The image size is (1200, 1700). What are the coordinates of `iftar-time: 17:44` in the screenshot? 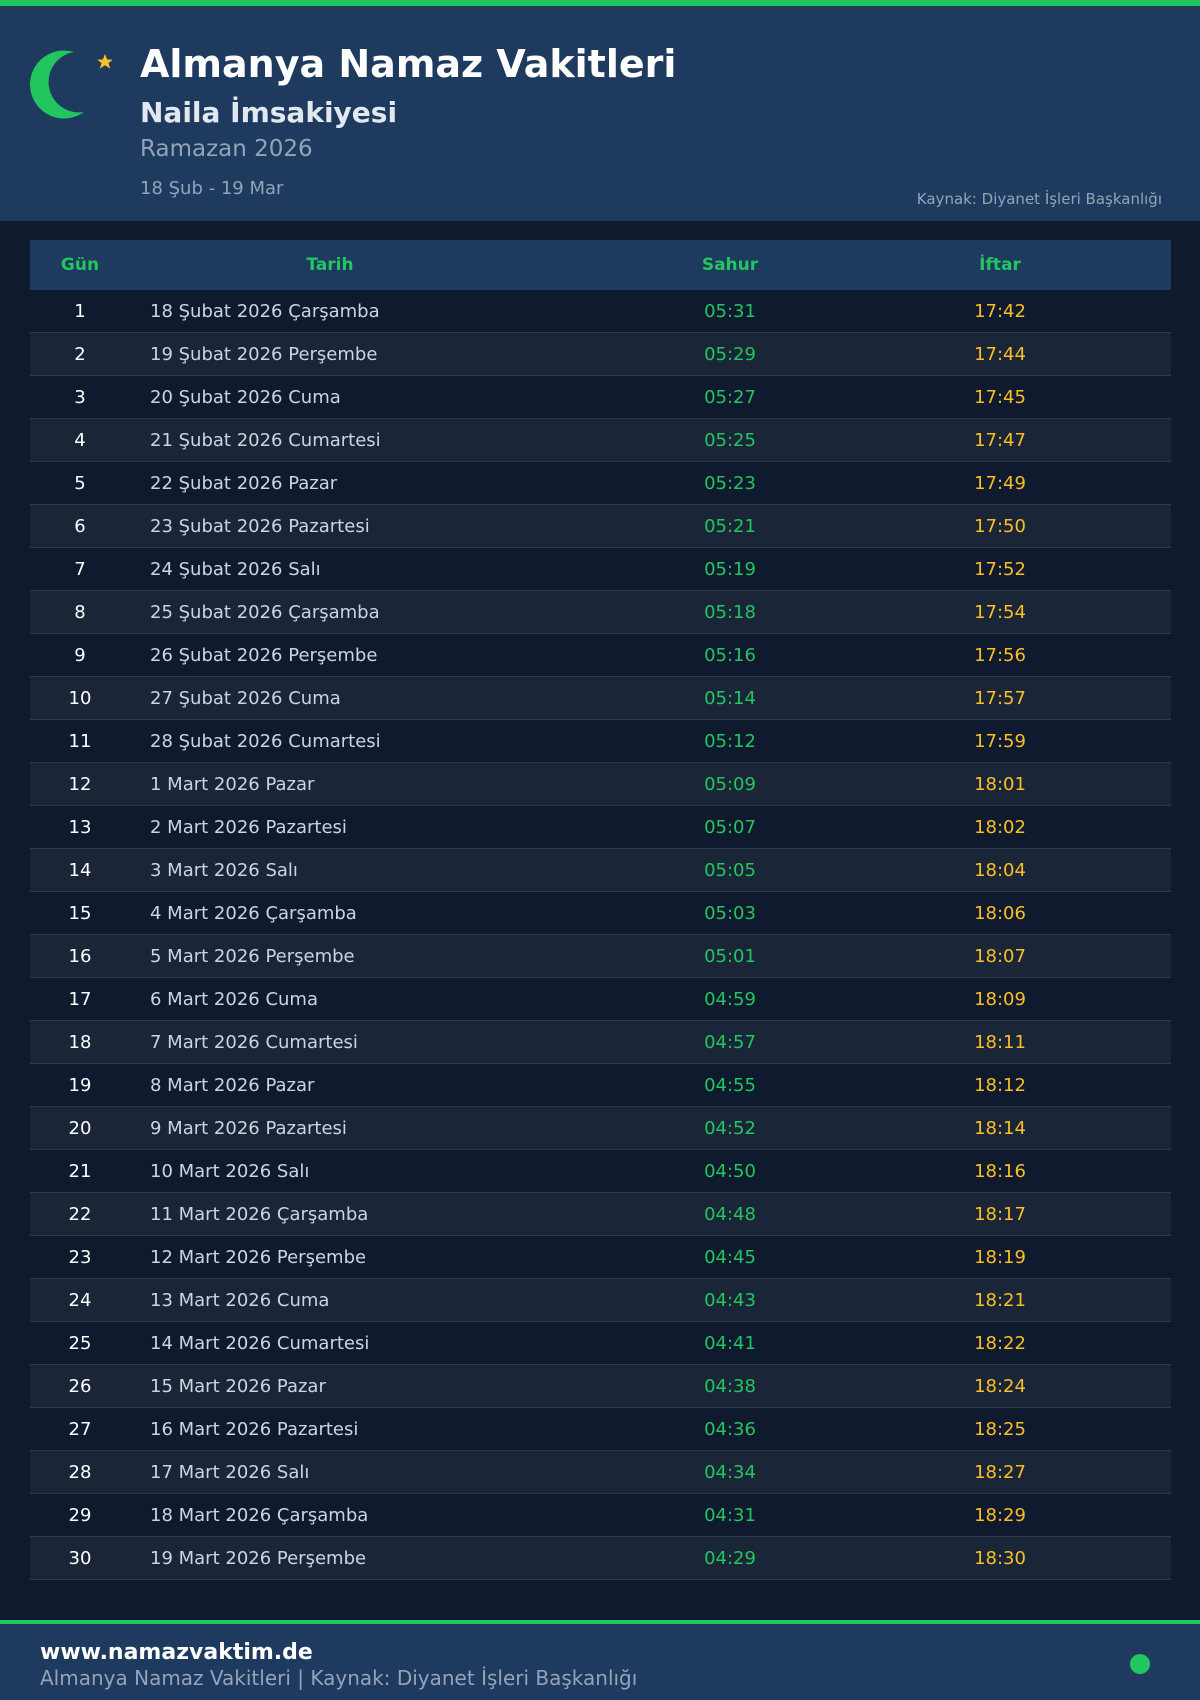 It's located at (1000, 354).